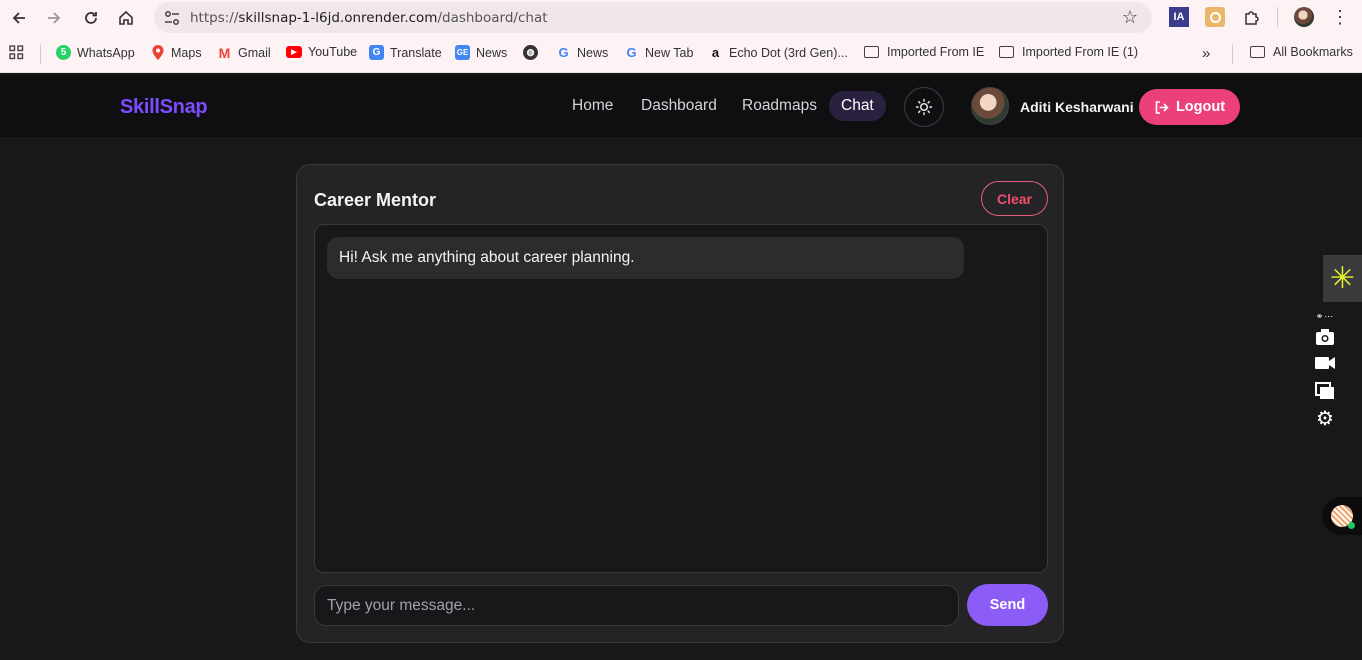  What do you see at coordinates (1325, 391) in the screenshot?
I see `copy-windows-icon` at bounding box center [1325, 391].